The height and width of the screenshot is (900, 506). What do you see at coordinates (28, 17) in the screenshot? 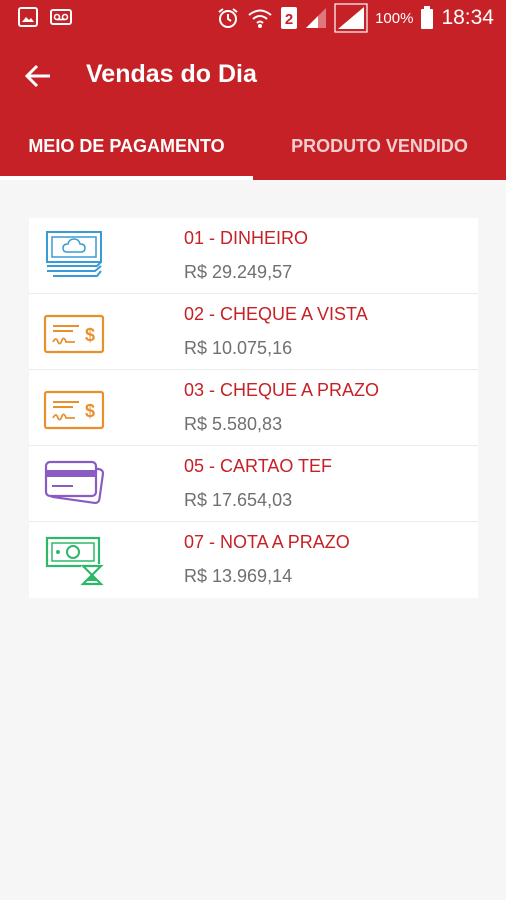
I see `gallery-icon` at bounding box center [28, 17].